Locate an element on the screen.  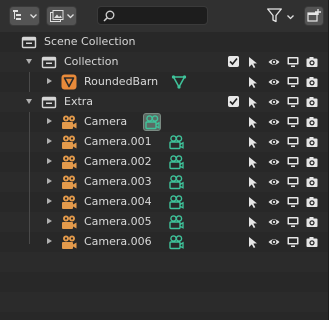
view-layer-dropdown is located at coordinates (61, 16).